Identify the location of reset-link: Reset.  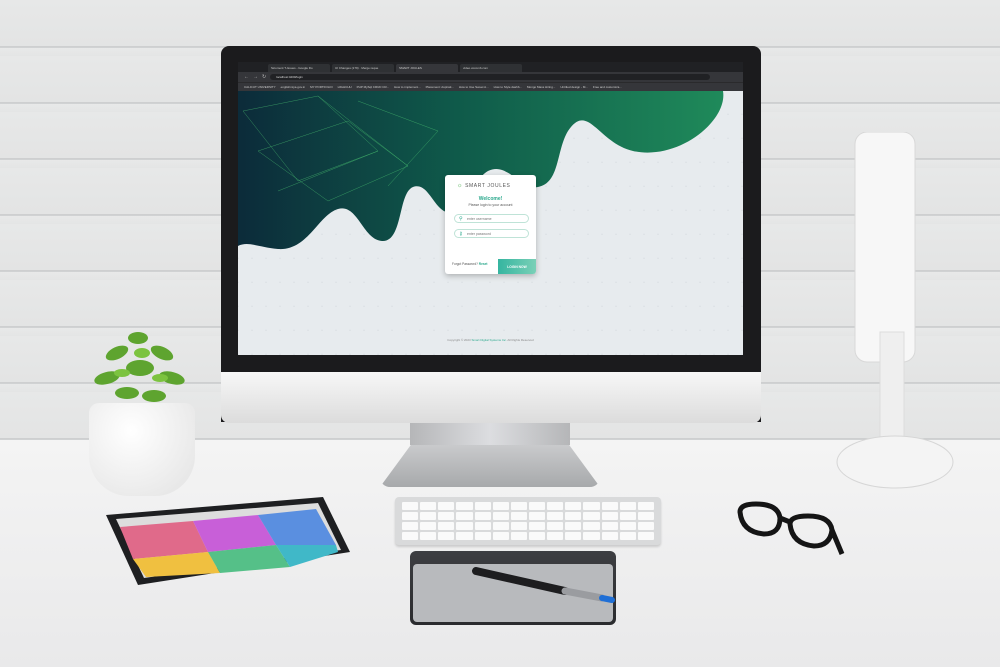
(483, 264).